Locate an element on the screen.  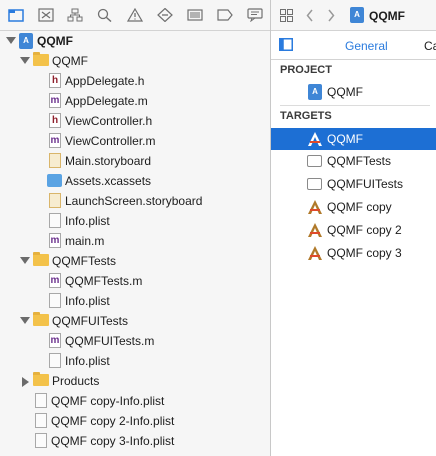
file-label: QQMF copy 3-Info.plist is located at coordinates (113, 441).